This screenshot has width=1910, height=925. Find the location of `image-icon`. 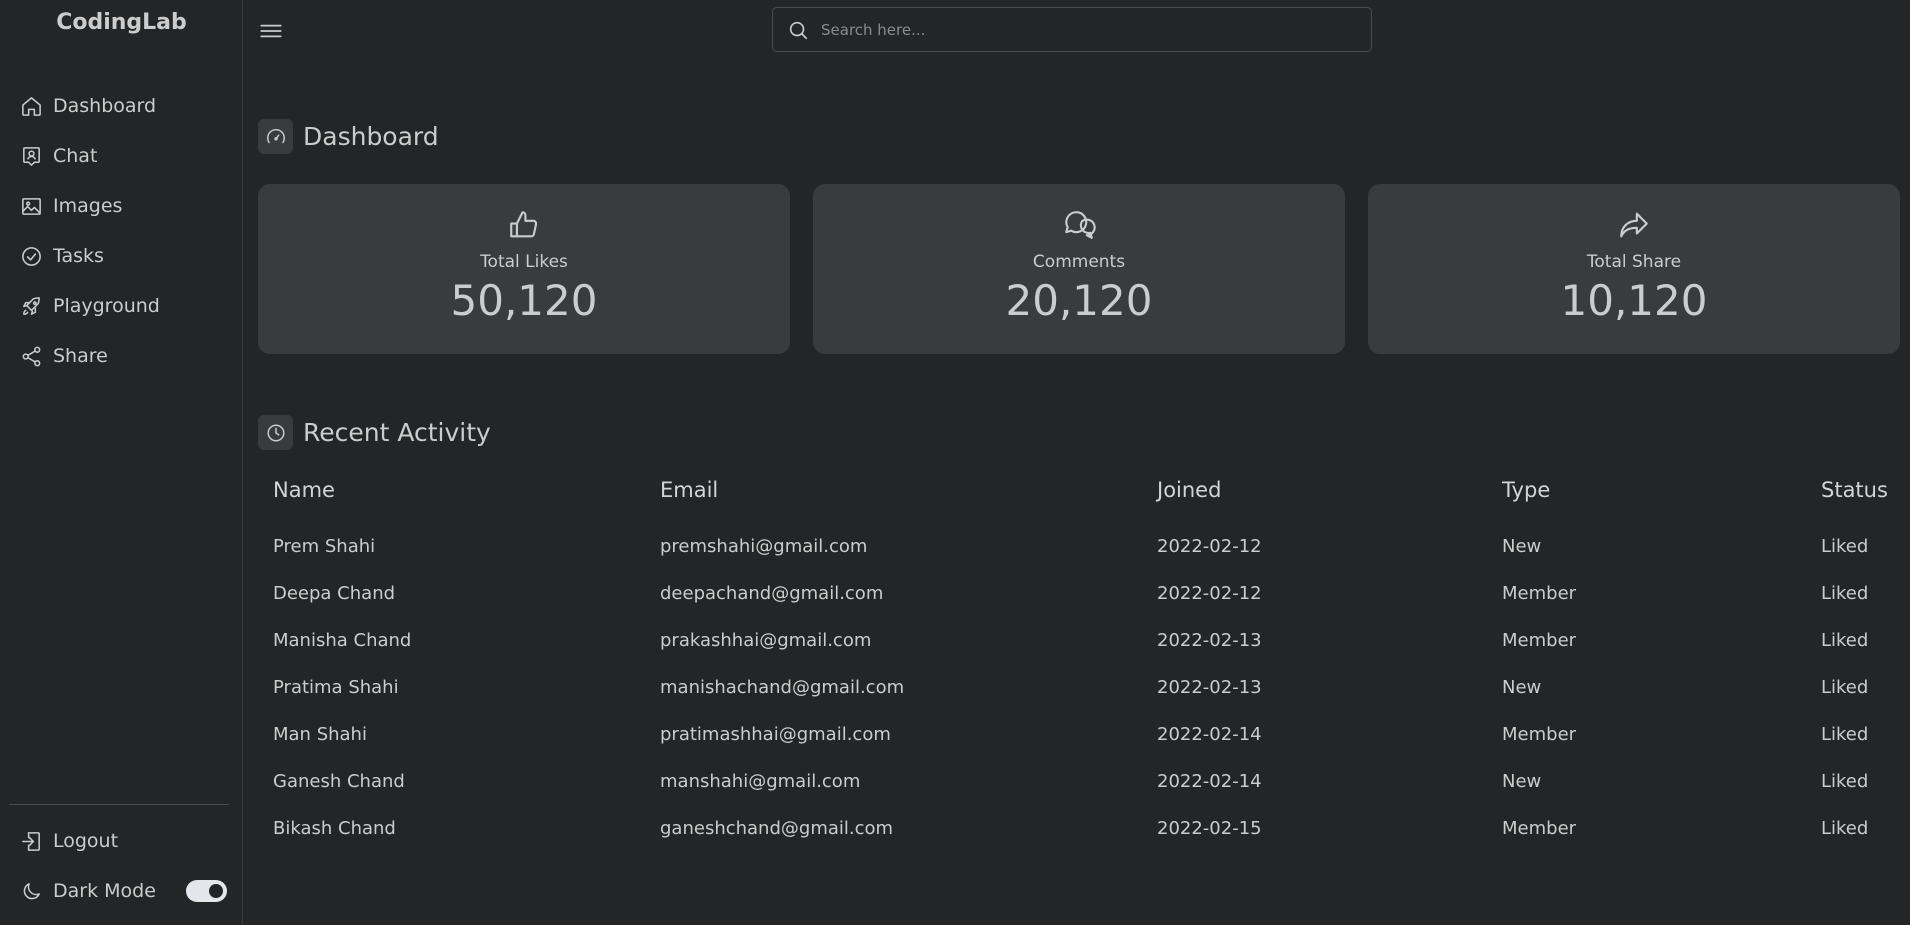

image-icon is located at coordinates (31, 206).